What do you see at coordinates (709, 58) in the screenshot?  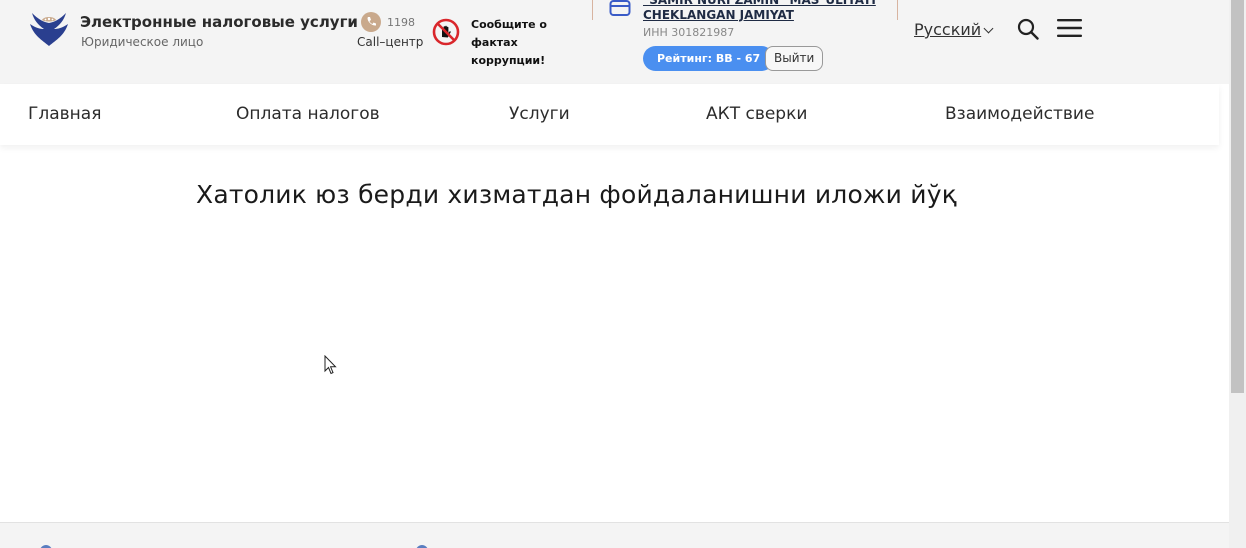 I see `rating-badge: Рейтинг: BB - 67` at bounding box center [709, 58].